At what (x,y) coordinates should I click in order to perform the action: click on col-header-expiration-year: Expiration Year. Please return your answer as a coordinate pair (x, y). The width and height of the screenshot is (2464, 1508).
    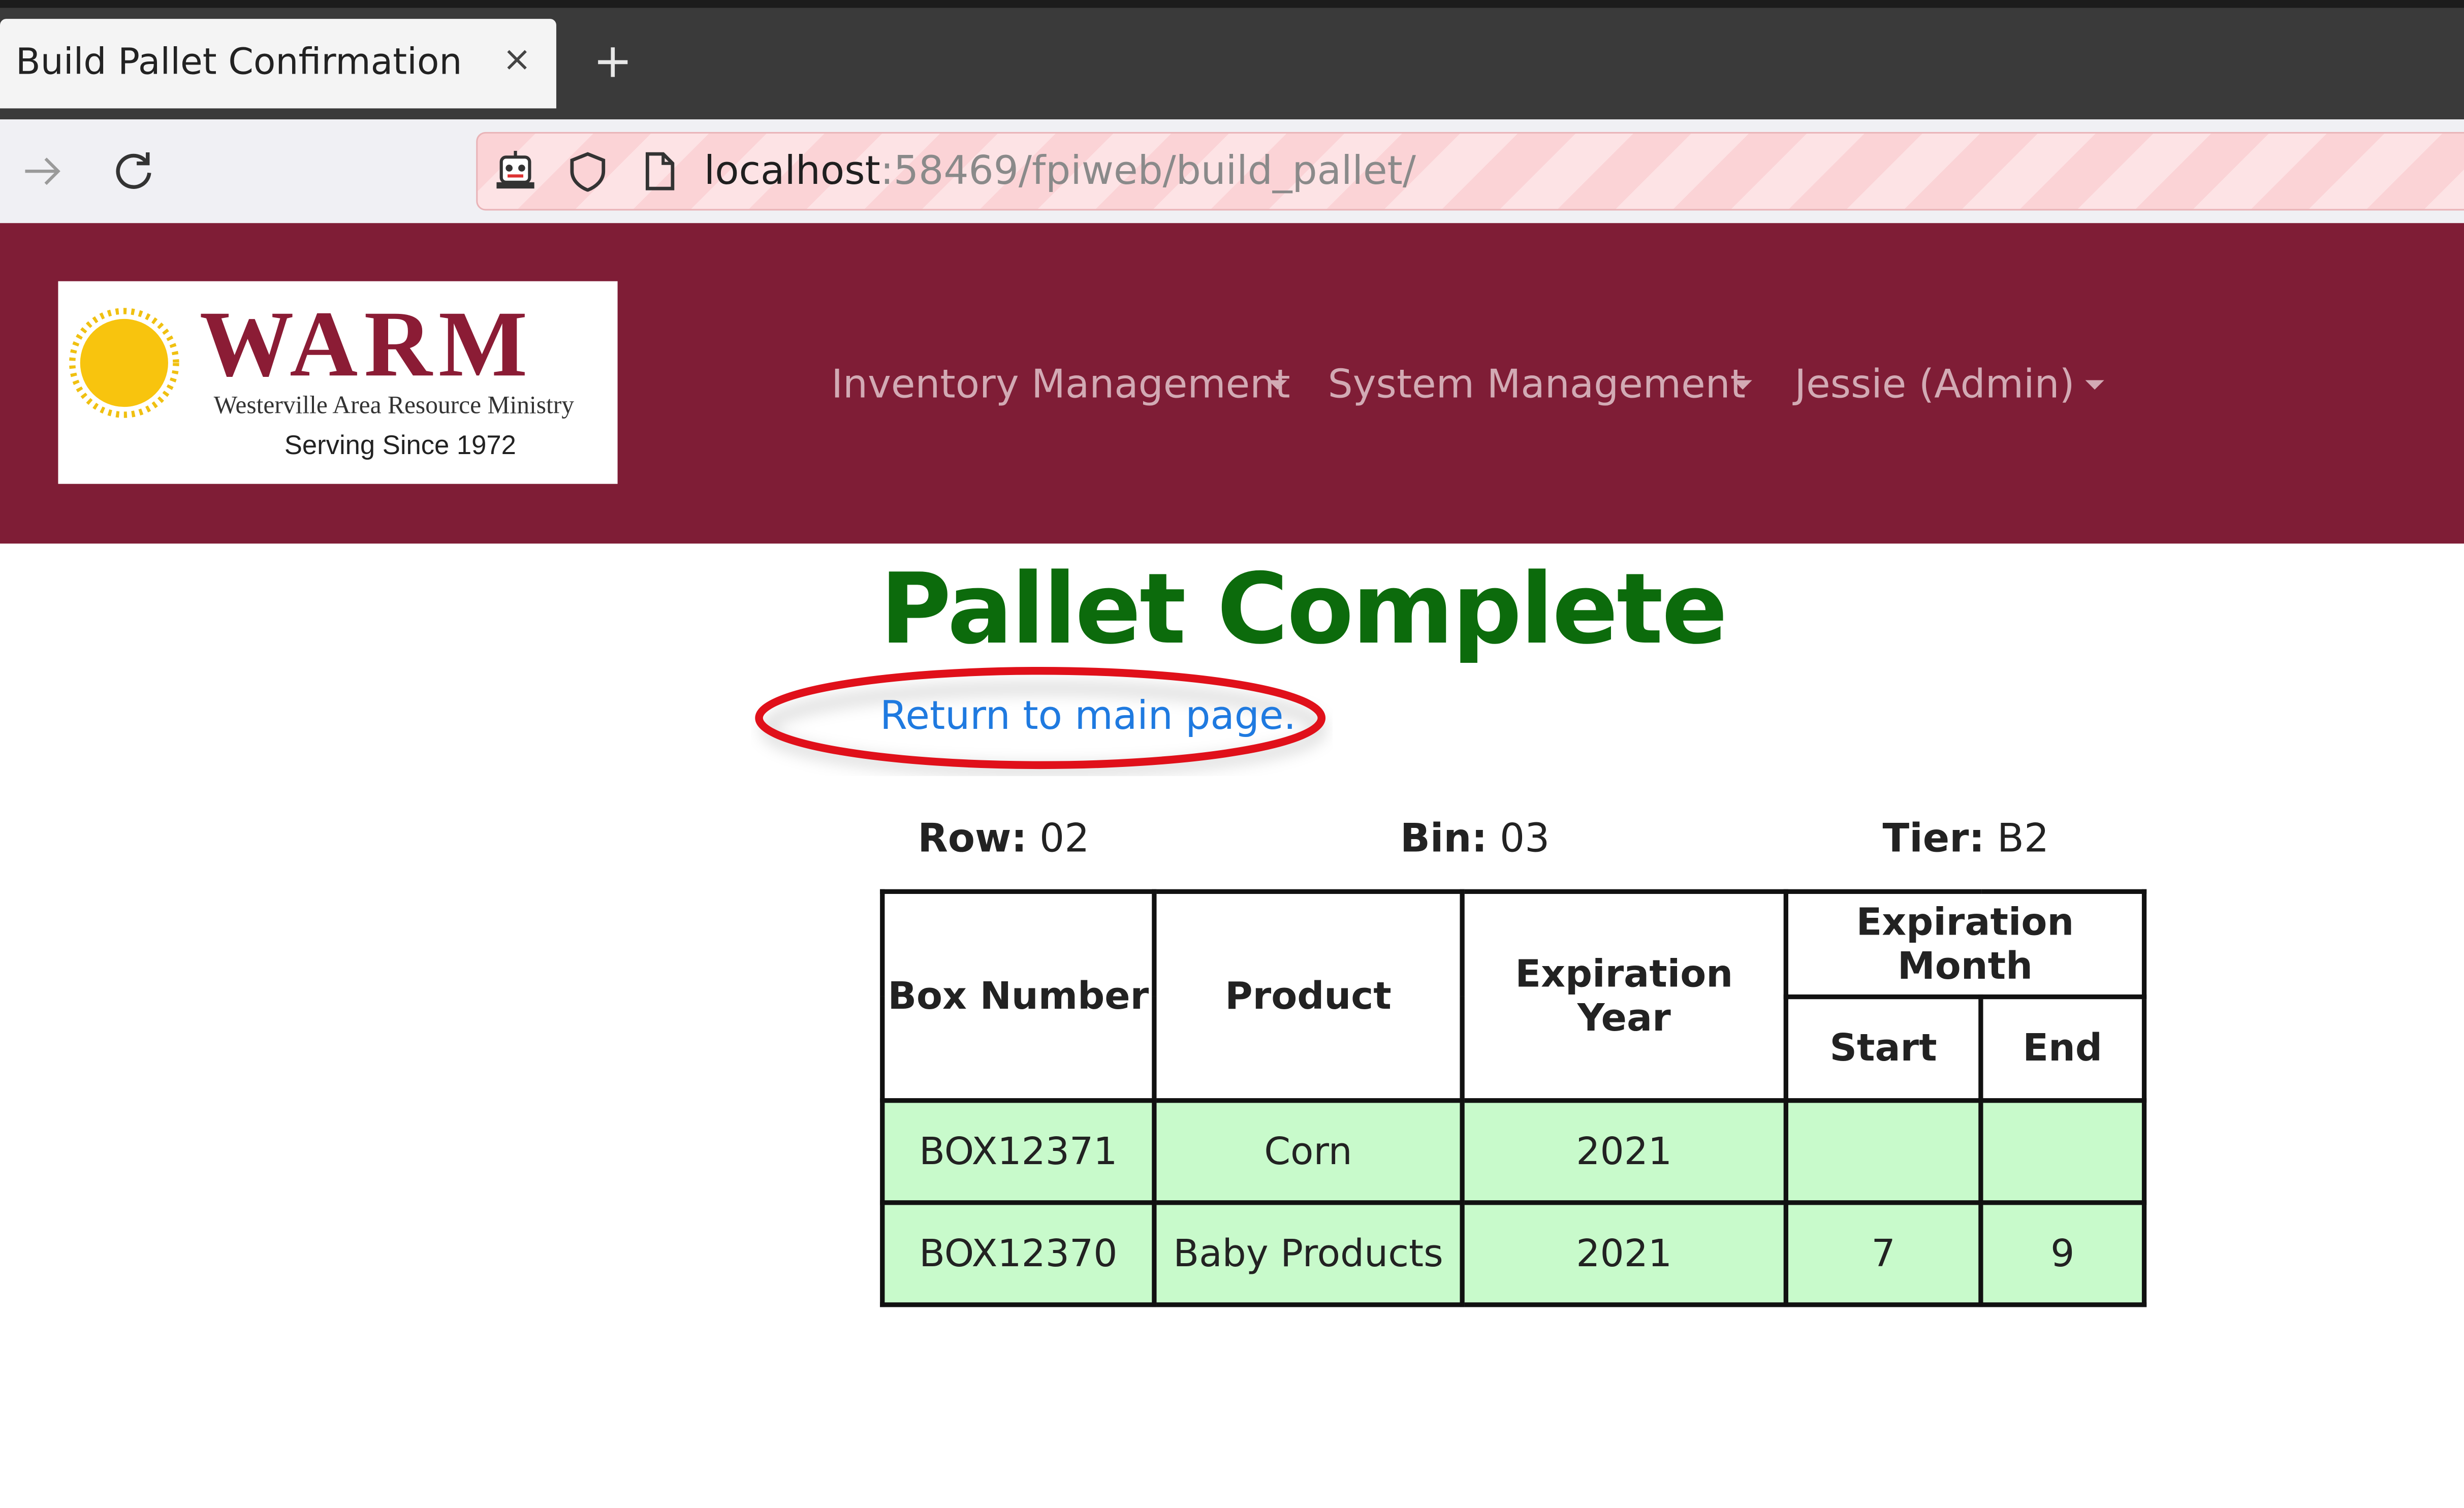
    Looking at the image, I should click on (1624, 996).